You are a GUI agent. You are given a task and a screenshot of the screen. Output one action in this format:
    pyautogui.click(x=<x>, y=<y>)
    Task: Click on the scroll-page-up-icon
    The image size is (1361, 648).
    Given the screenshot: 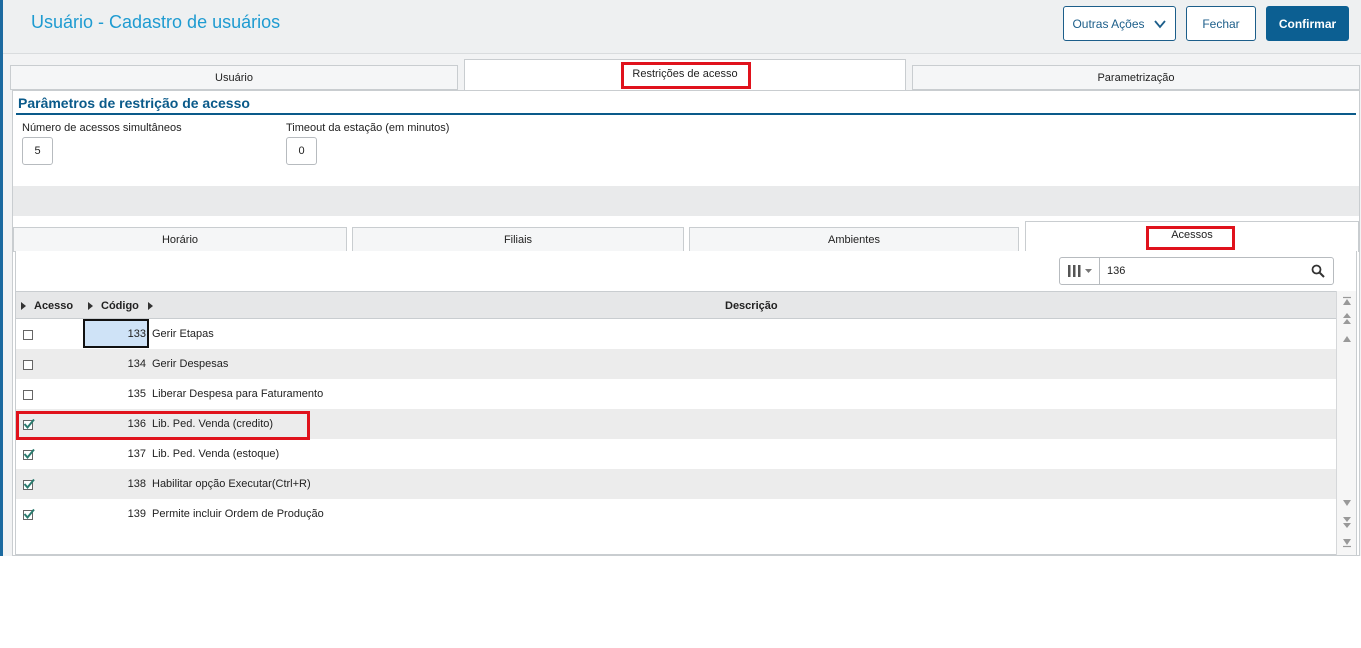 What is the action you would take?
    pyautogui.click(x=1346, y=318)
    